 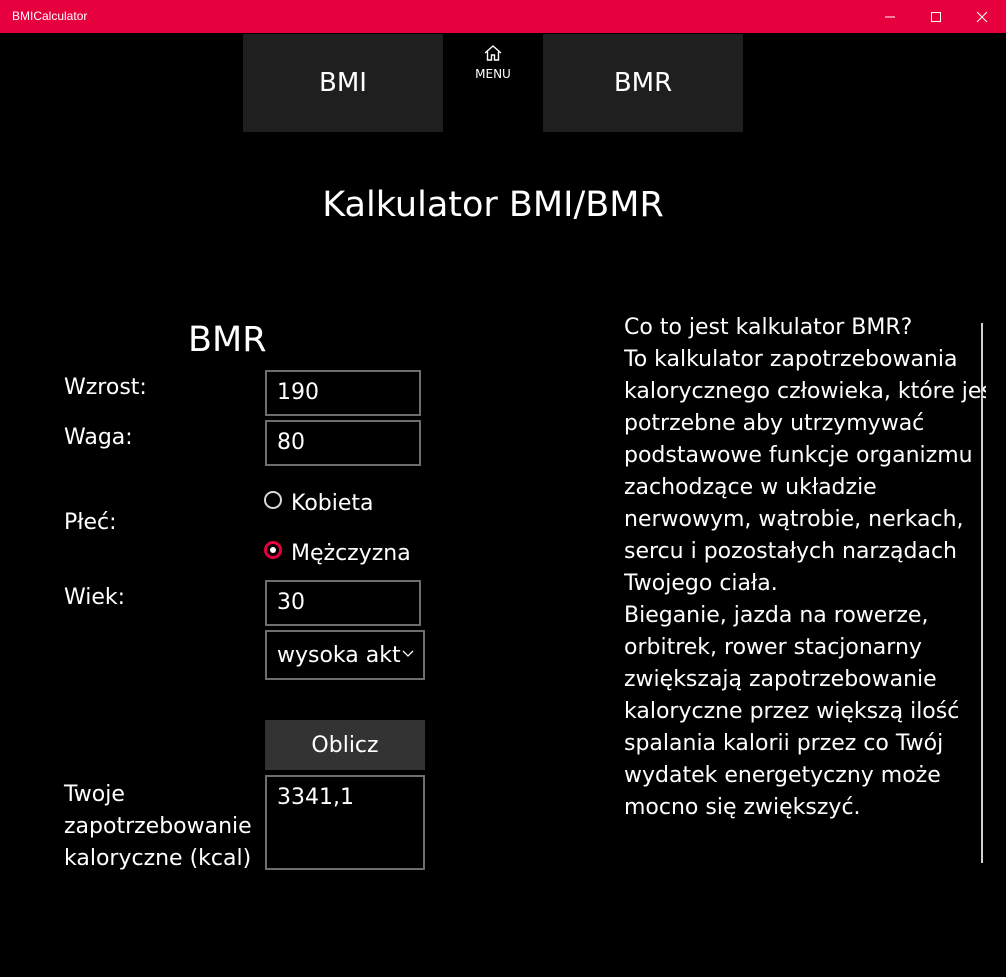 What do you see at coordinates (982, 593) in the screenshot?
I see `description-scrollbar` at bounding box center [982, 593].